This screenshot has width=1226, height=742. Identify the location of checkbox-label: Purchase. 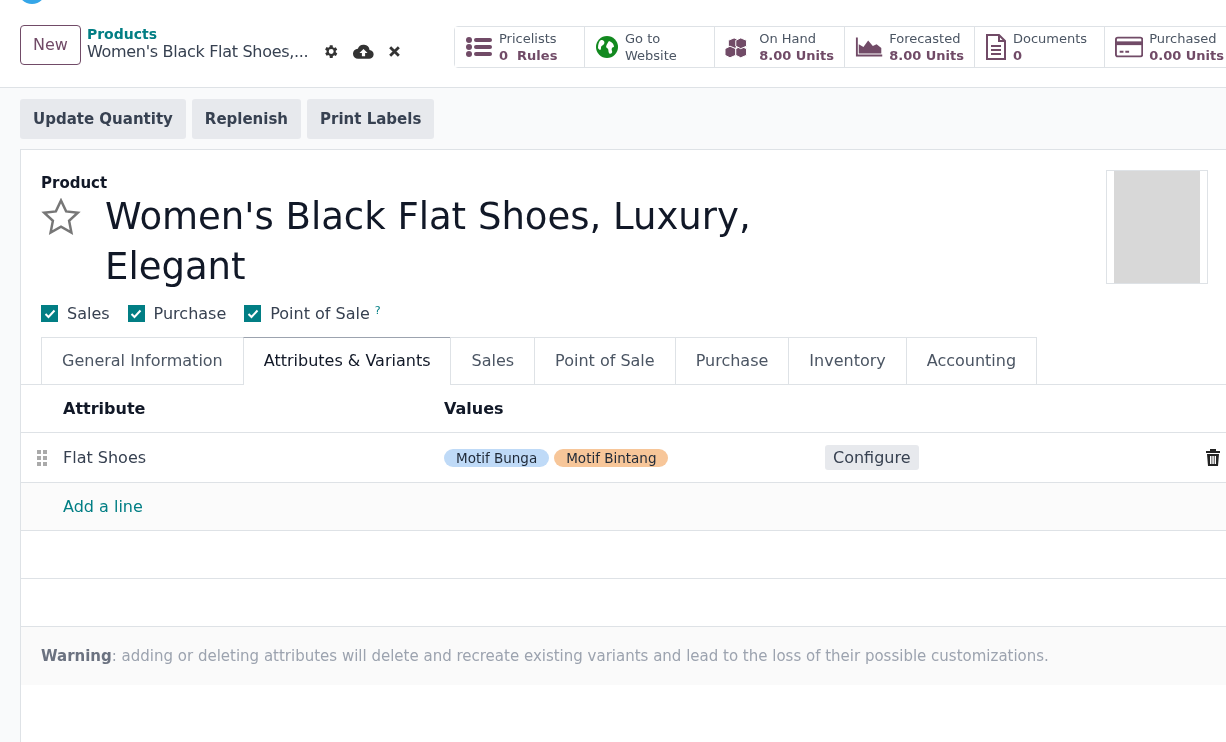
(190, 313).